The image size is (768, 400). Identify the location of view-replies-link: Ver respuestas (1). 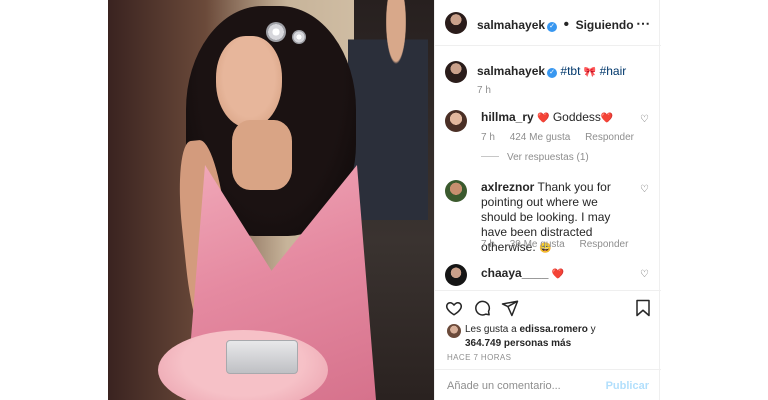
(535, 157).